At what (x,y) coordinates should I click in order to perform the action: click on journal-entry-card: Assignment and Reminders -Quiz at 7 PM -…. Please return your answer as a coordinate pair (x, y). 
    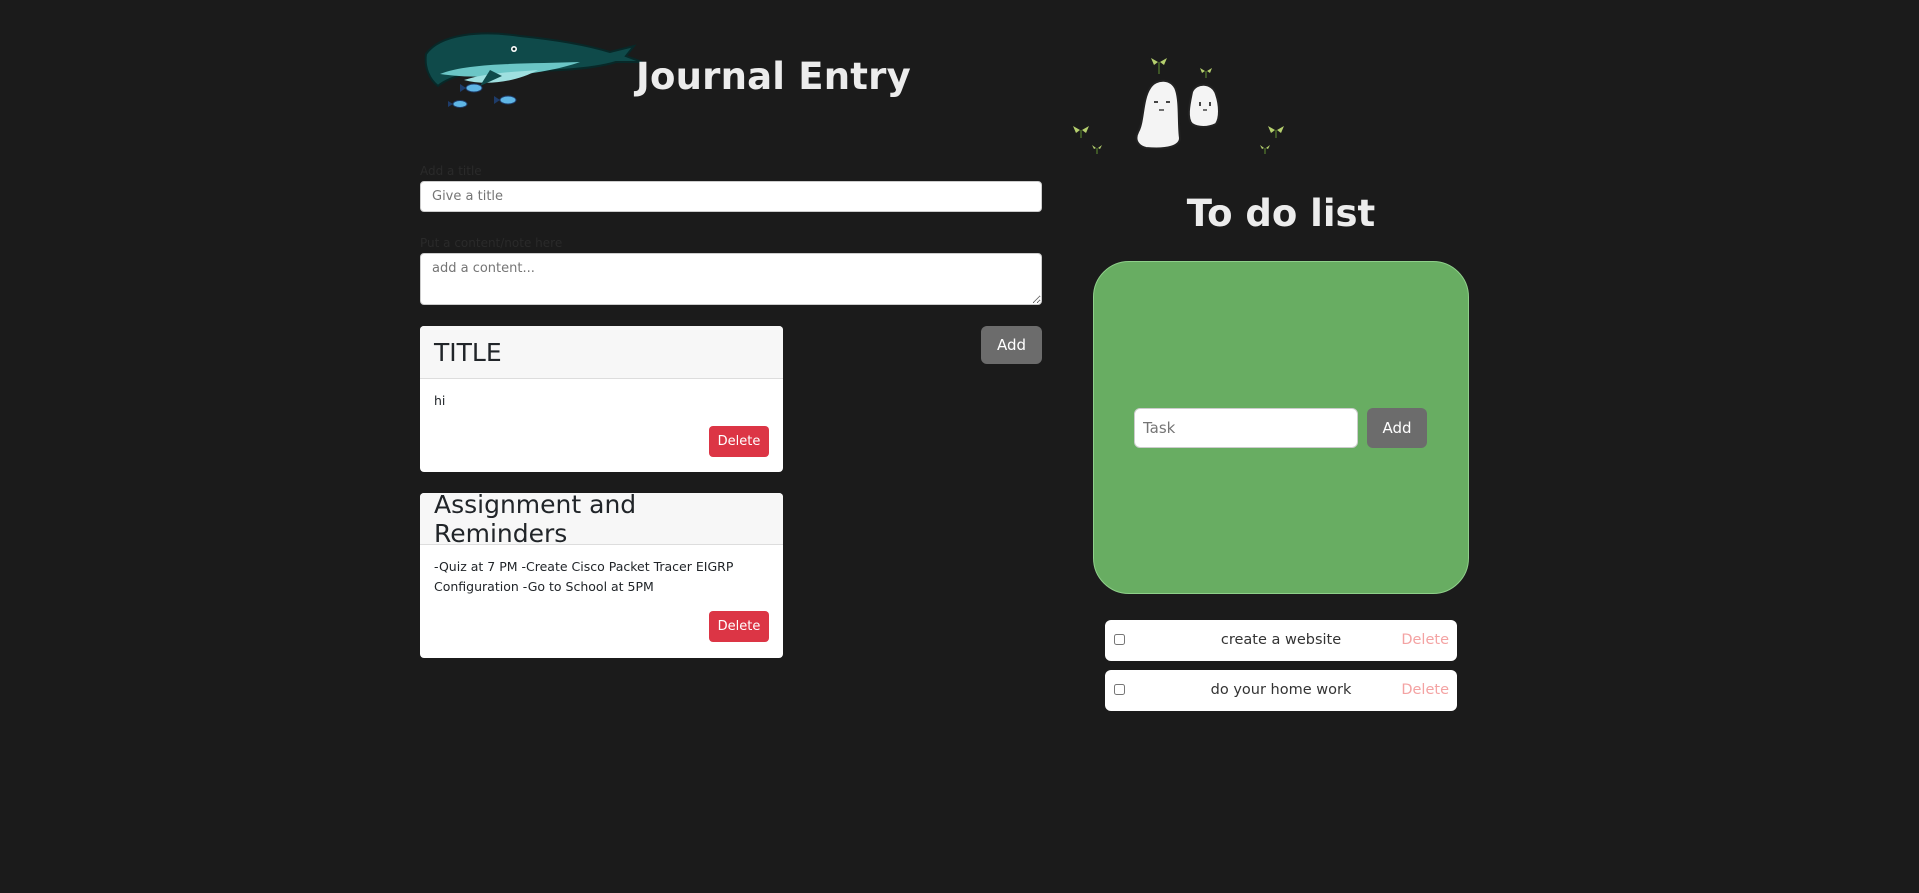
    Looking at the image, I should click on (601, 575).